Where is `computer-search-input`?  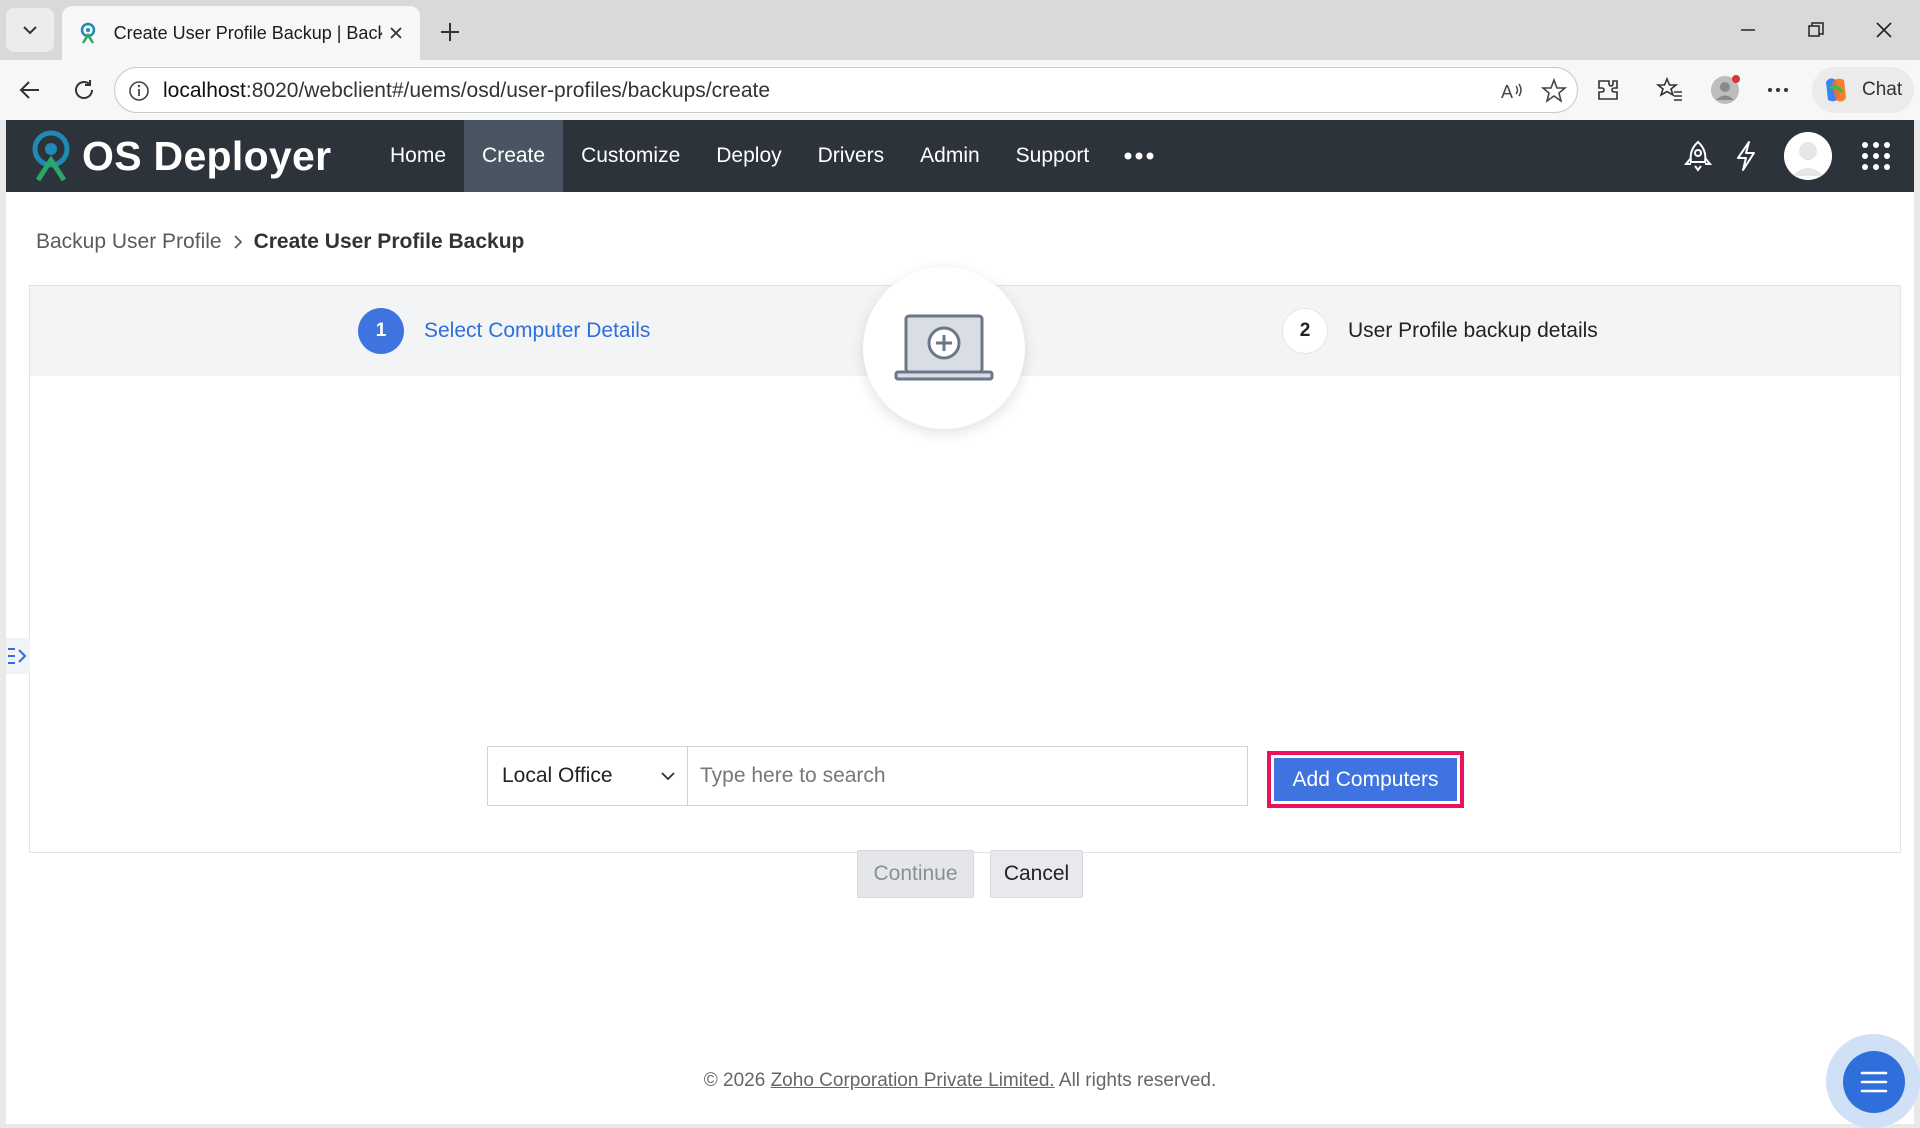
computer-search-input is located at coordinates (967, 776).